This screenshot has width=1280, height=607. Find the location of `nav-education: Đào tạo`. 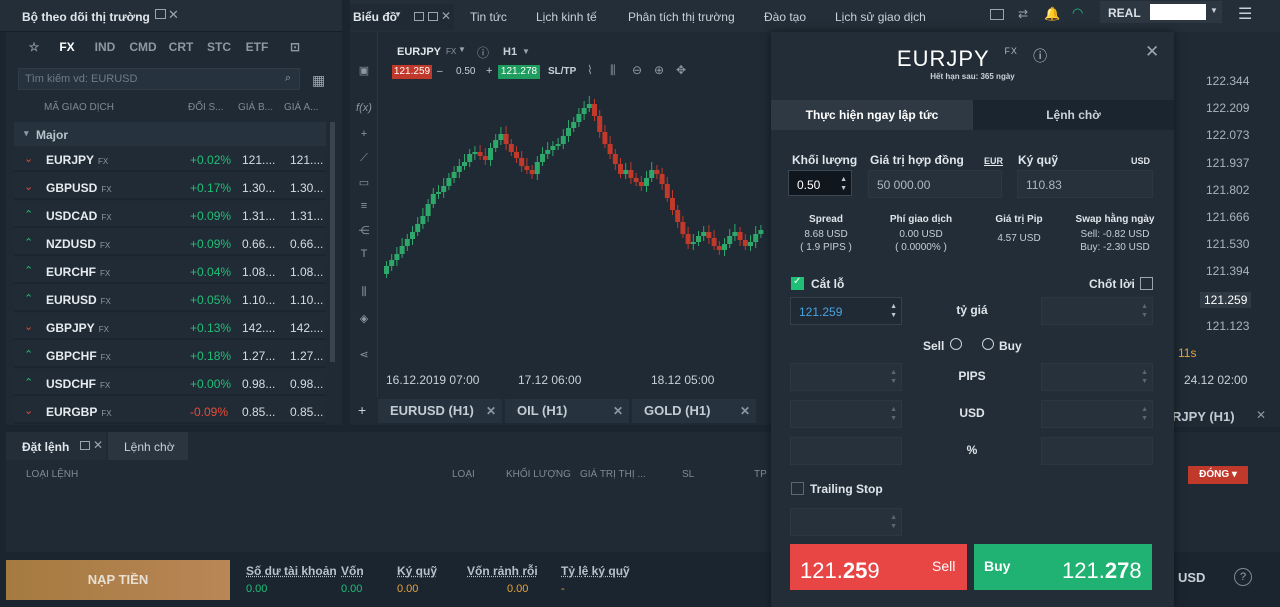

nav-education: Đào tạo is located at coordinates (785, 17).